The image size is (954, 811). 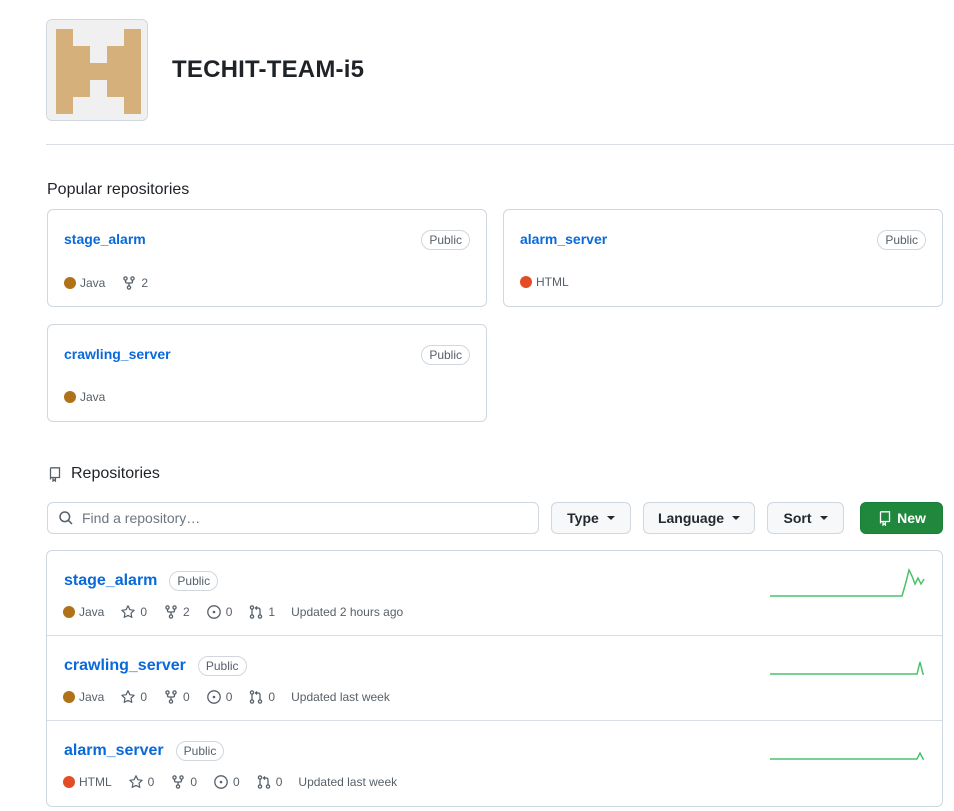 What do you see at coordinates (267, 373) in the screenshot?
I see `pinned-repo-card: crawling_server Public Java` at bounding box center [267, 373].